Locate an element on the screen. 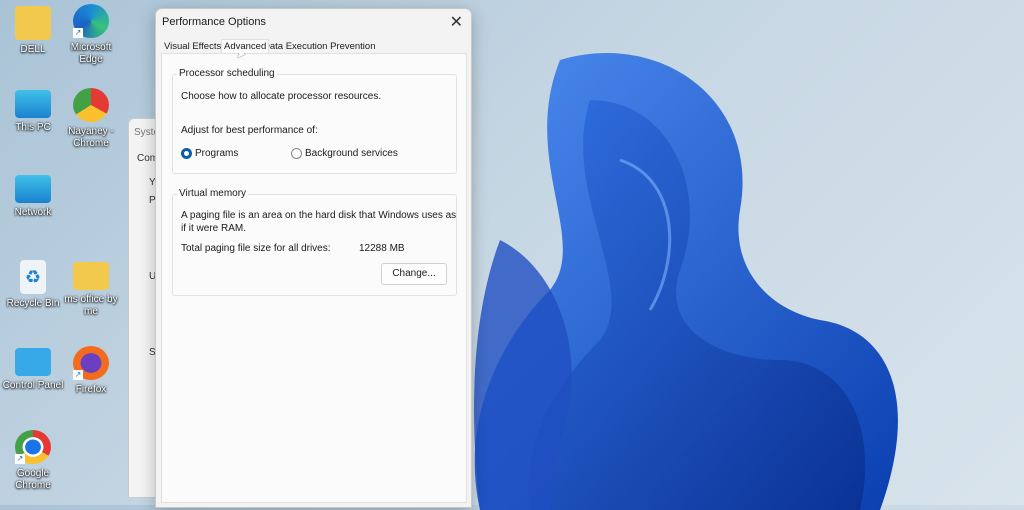  desktop-icon-ms-office: ms office by me is located at coordinates (91, 290).